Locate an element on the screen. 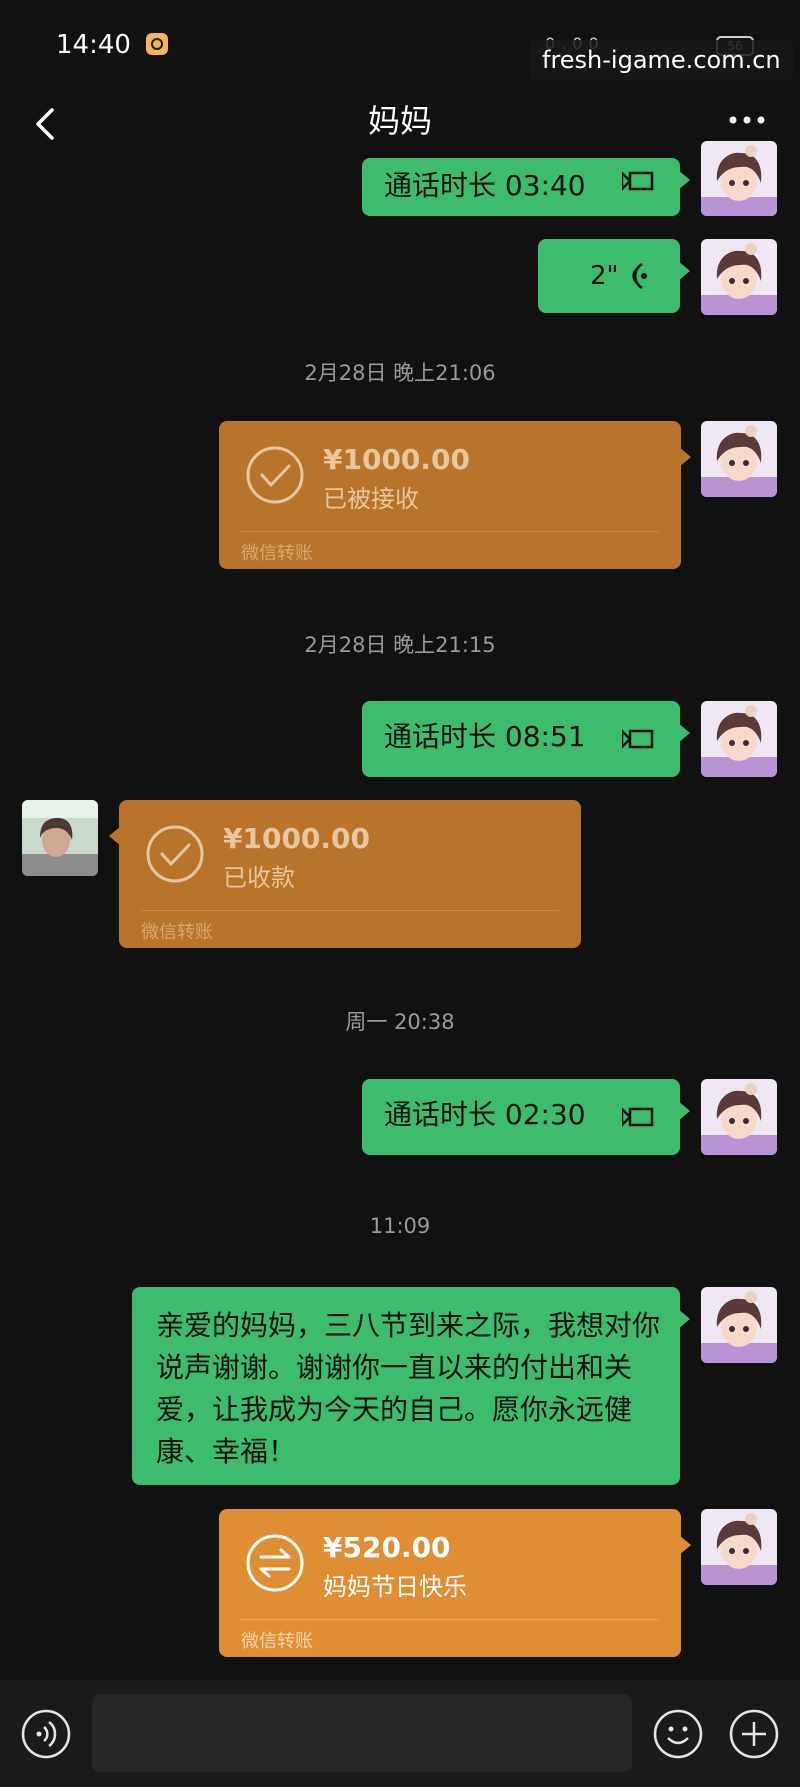 The width and height of the screenshot is (800, 1787). chat-header: 妈妈 is located at coordinates (400, 127).